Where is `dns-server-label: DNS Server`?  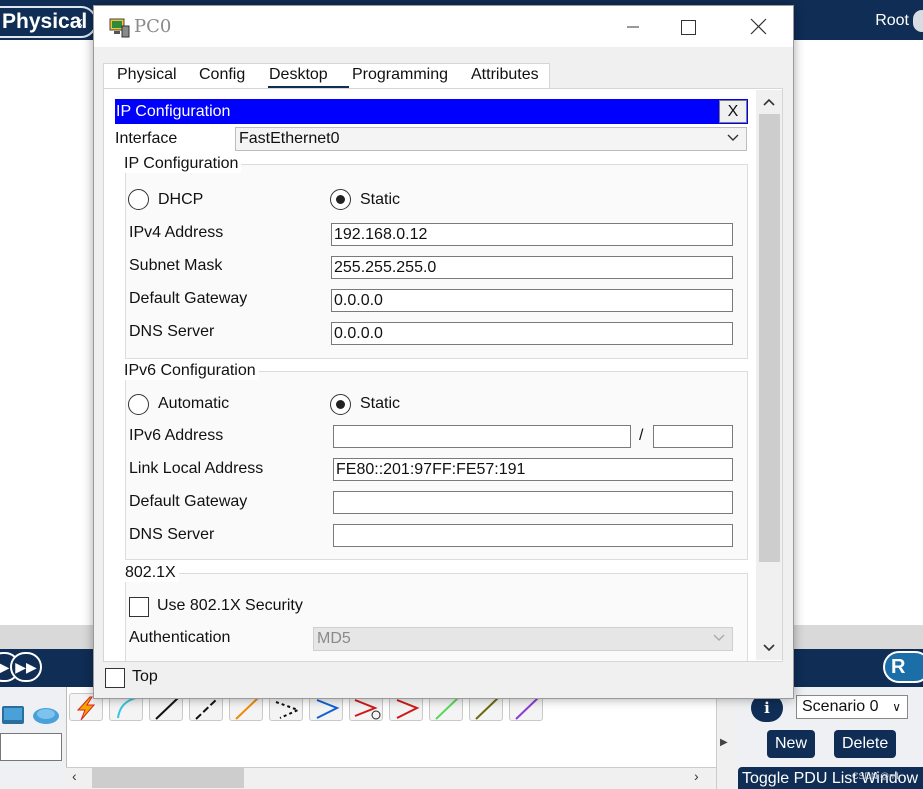 dns-server-label: DNS Server is located at coordinates (172, 331).